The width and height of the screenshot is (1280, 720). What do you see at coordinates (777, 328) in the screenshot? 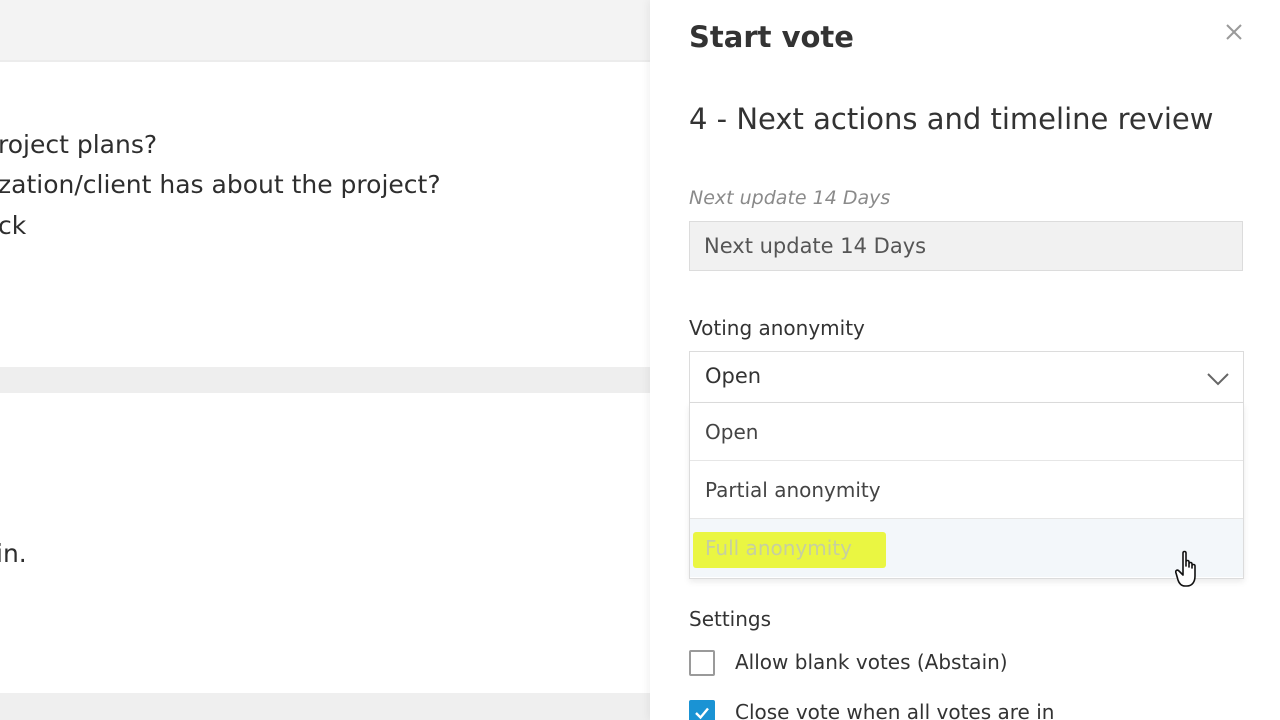
I see `voting-anonymity-label: Voting anonymity` at bounding box center [777, 328].